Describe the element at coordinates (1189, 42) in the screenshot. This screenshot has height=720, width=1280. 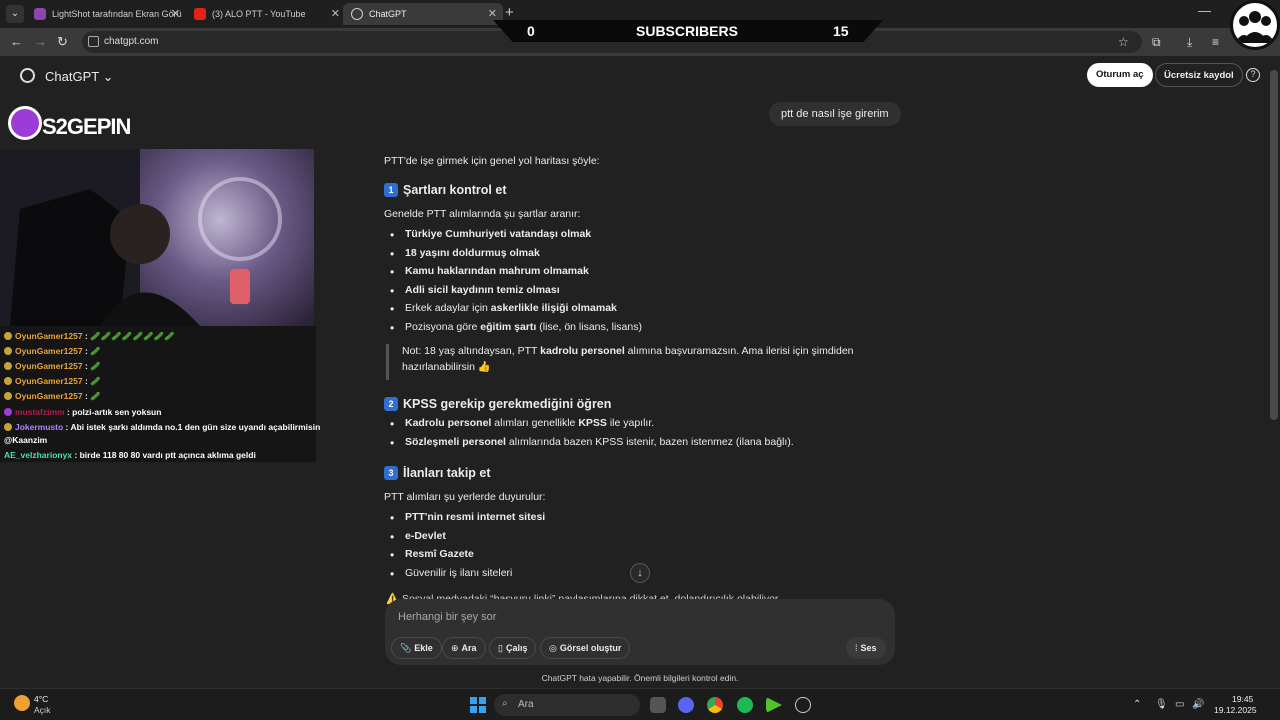
I see `downloads-icon: ⤓` at that location.